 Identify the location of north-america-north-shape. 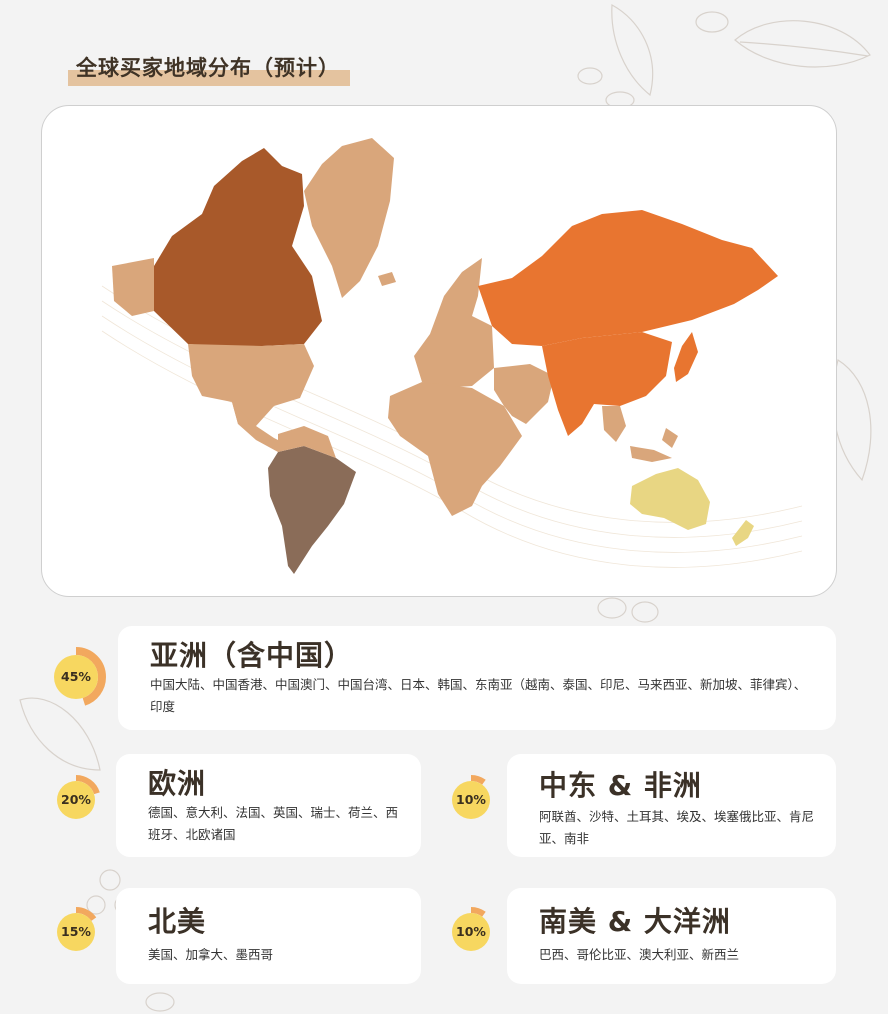
(238, 247).